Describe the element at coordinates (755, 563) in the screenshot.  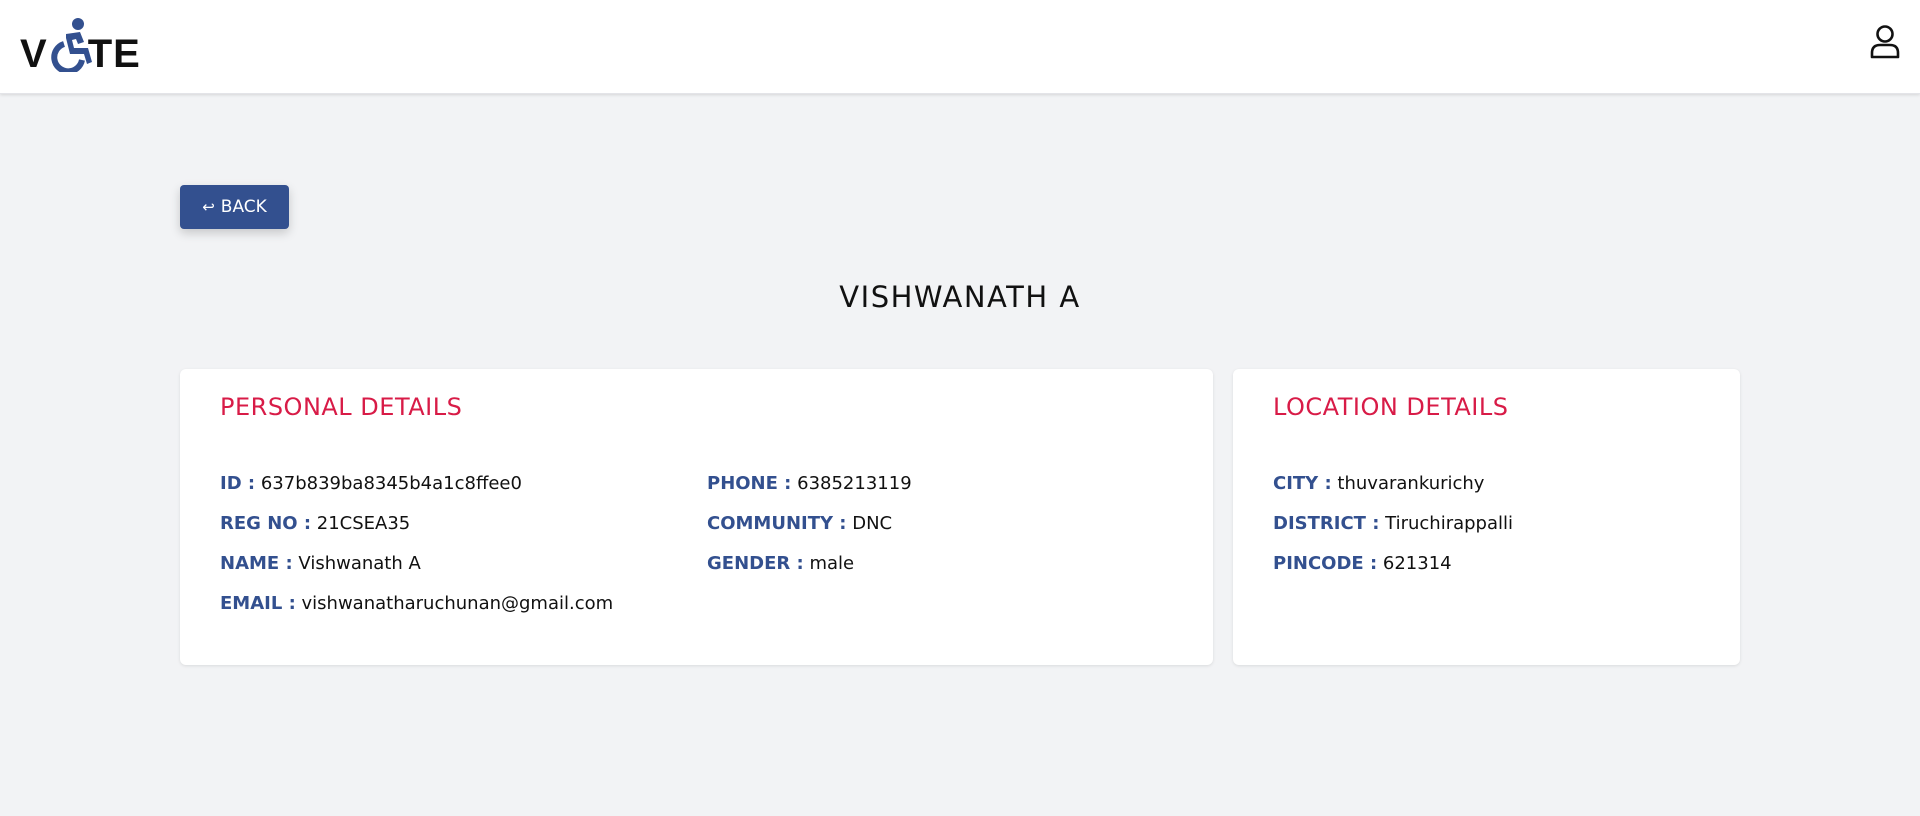
I see `field-gender-label: GENDER :` at that location.